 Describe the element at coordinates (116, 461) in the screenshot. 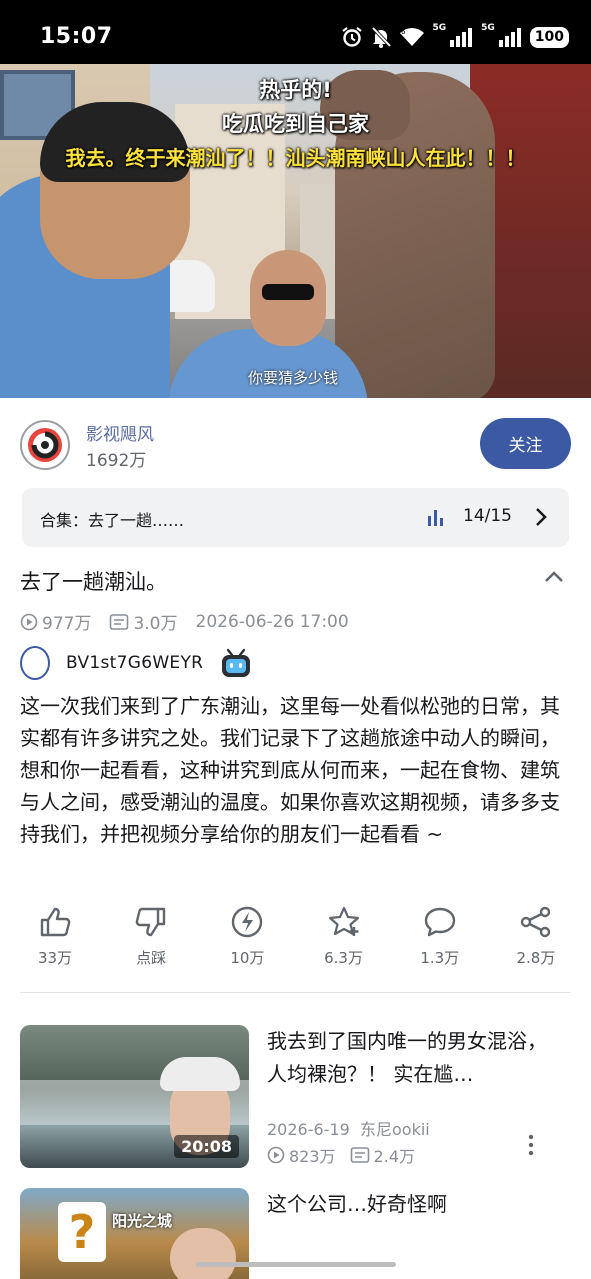

I see `uploader-fans: 1692万` at that location.